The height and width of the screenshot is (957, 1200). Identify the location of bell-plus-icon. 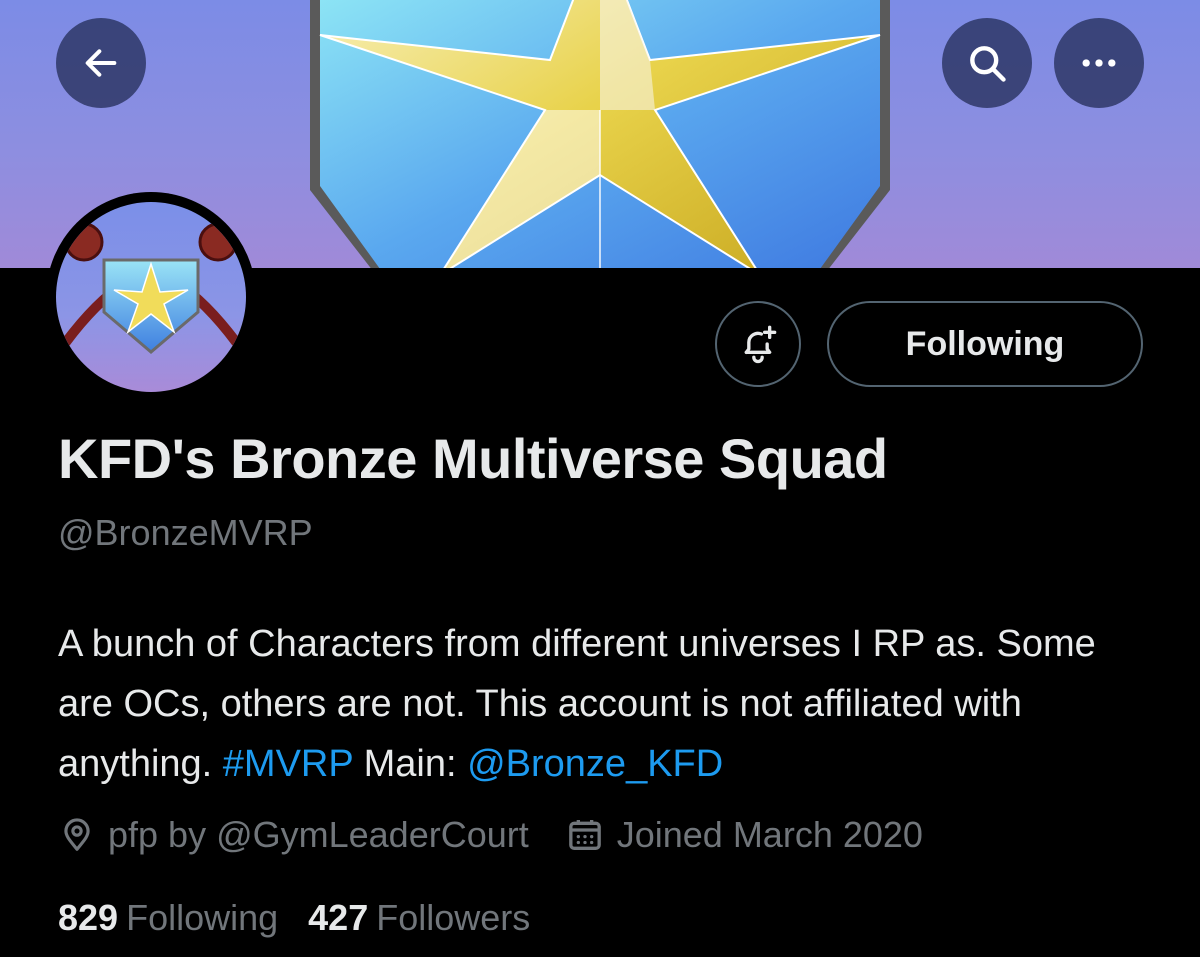
(760, 344).